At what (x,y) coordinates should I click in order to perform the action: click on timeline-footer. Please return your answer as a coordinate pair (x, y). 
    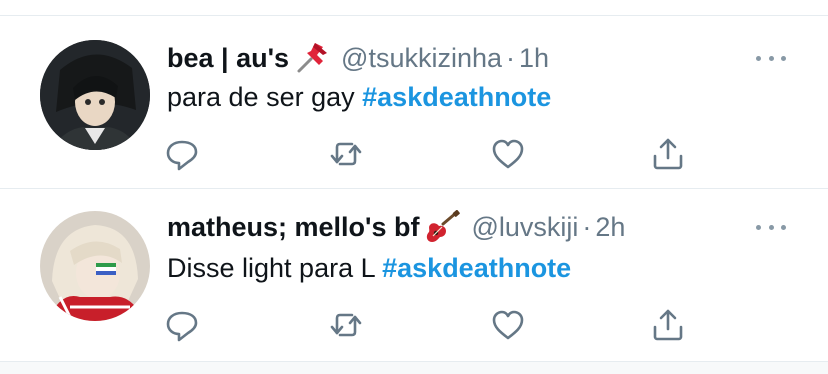
    Looking at the image, I should click on (414, 368).